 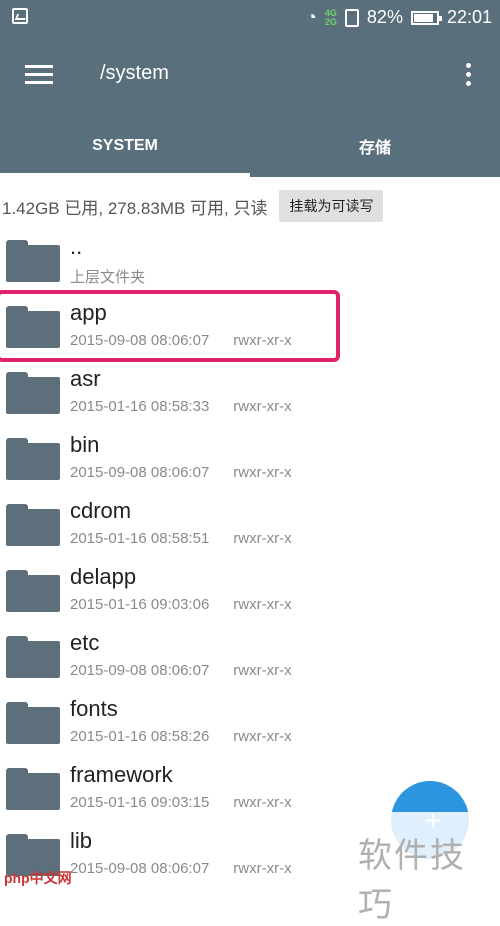 I want to click on item-date: 2015-01-16 08:58:51, so click(x=140, y=538).